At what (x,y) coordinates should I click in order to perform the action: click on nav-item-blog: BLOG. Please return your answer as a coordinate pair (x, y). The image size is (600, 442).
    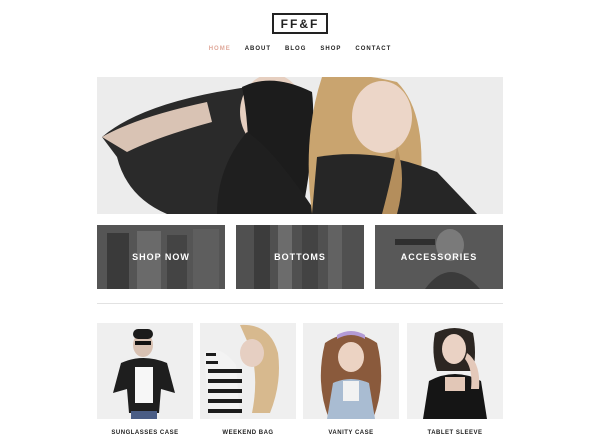
    Looking at the image, I should click on (295, 49).